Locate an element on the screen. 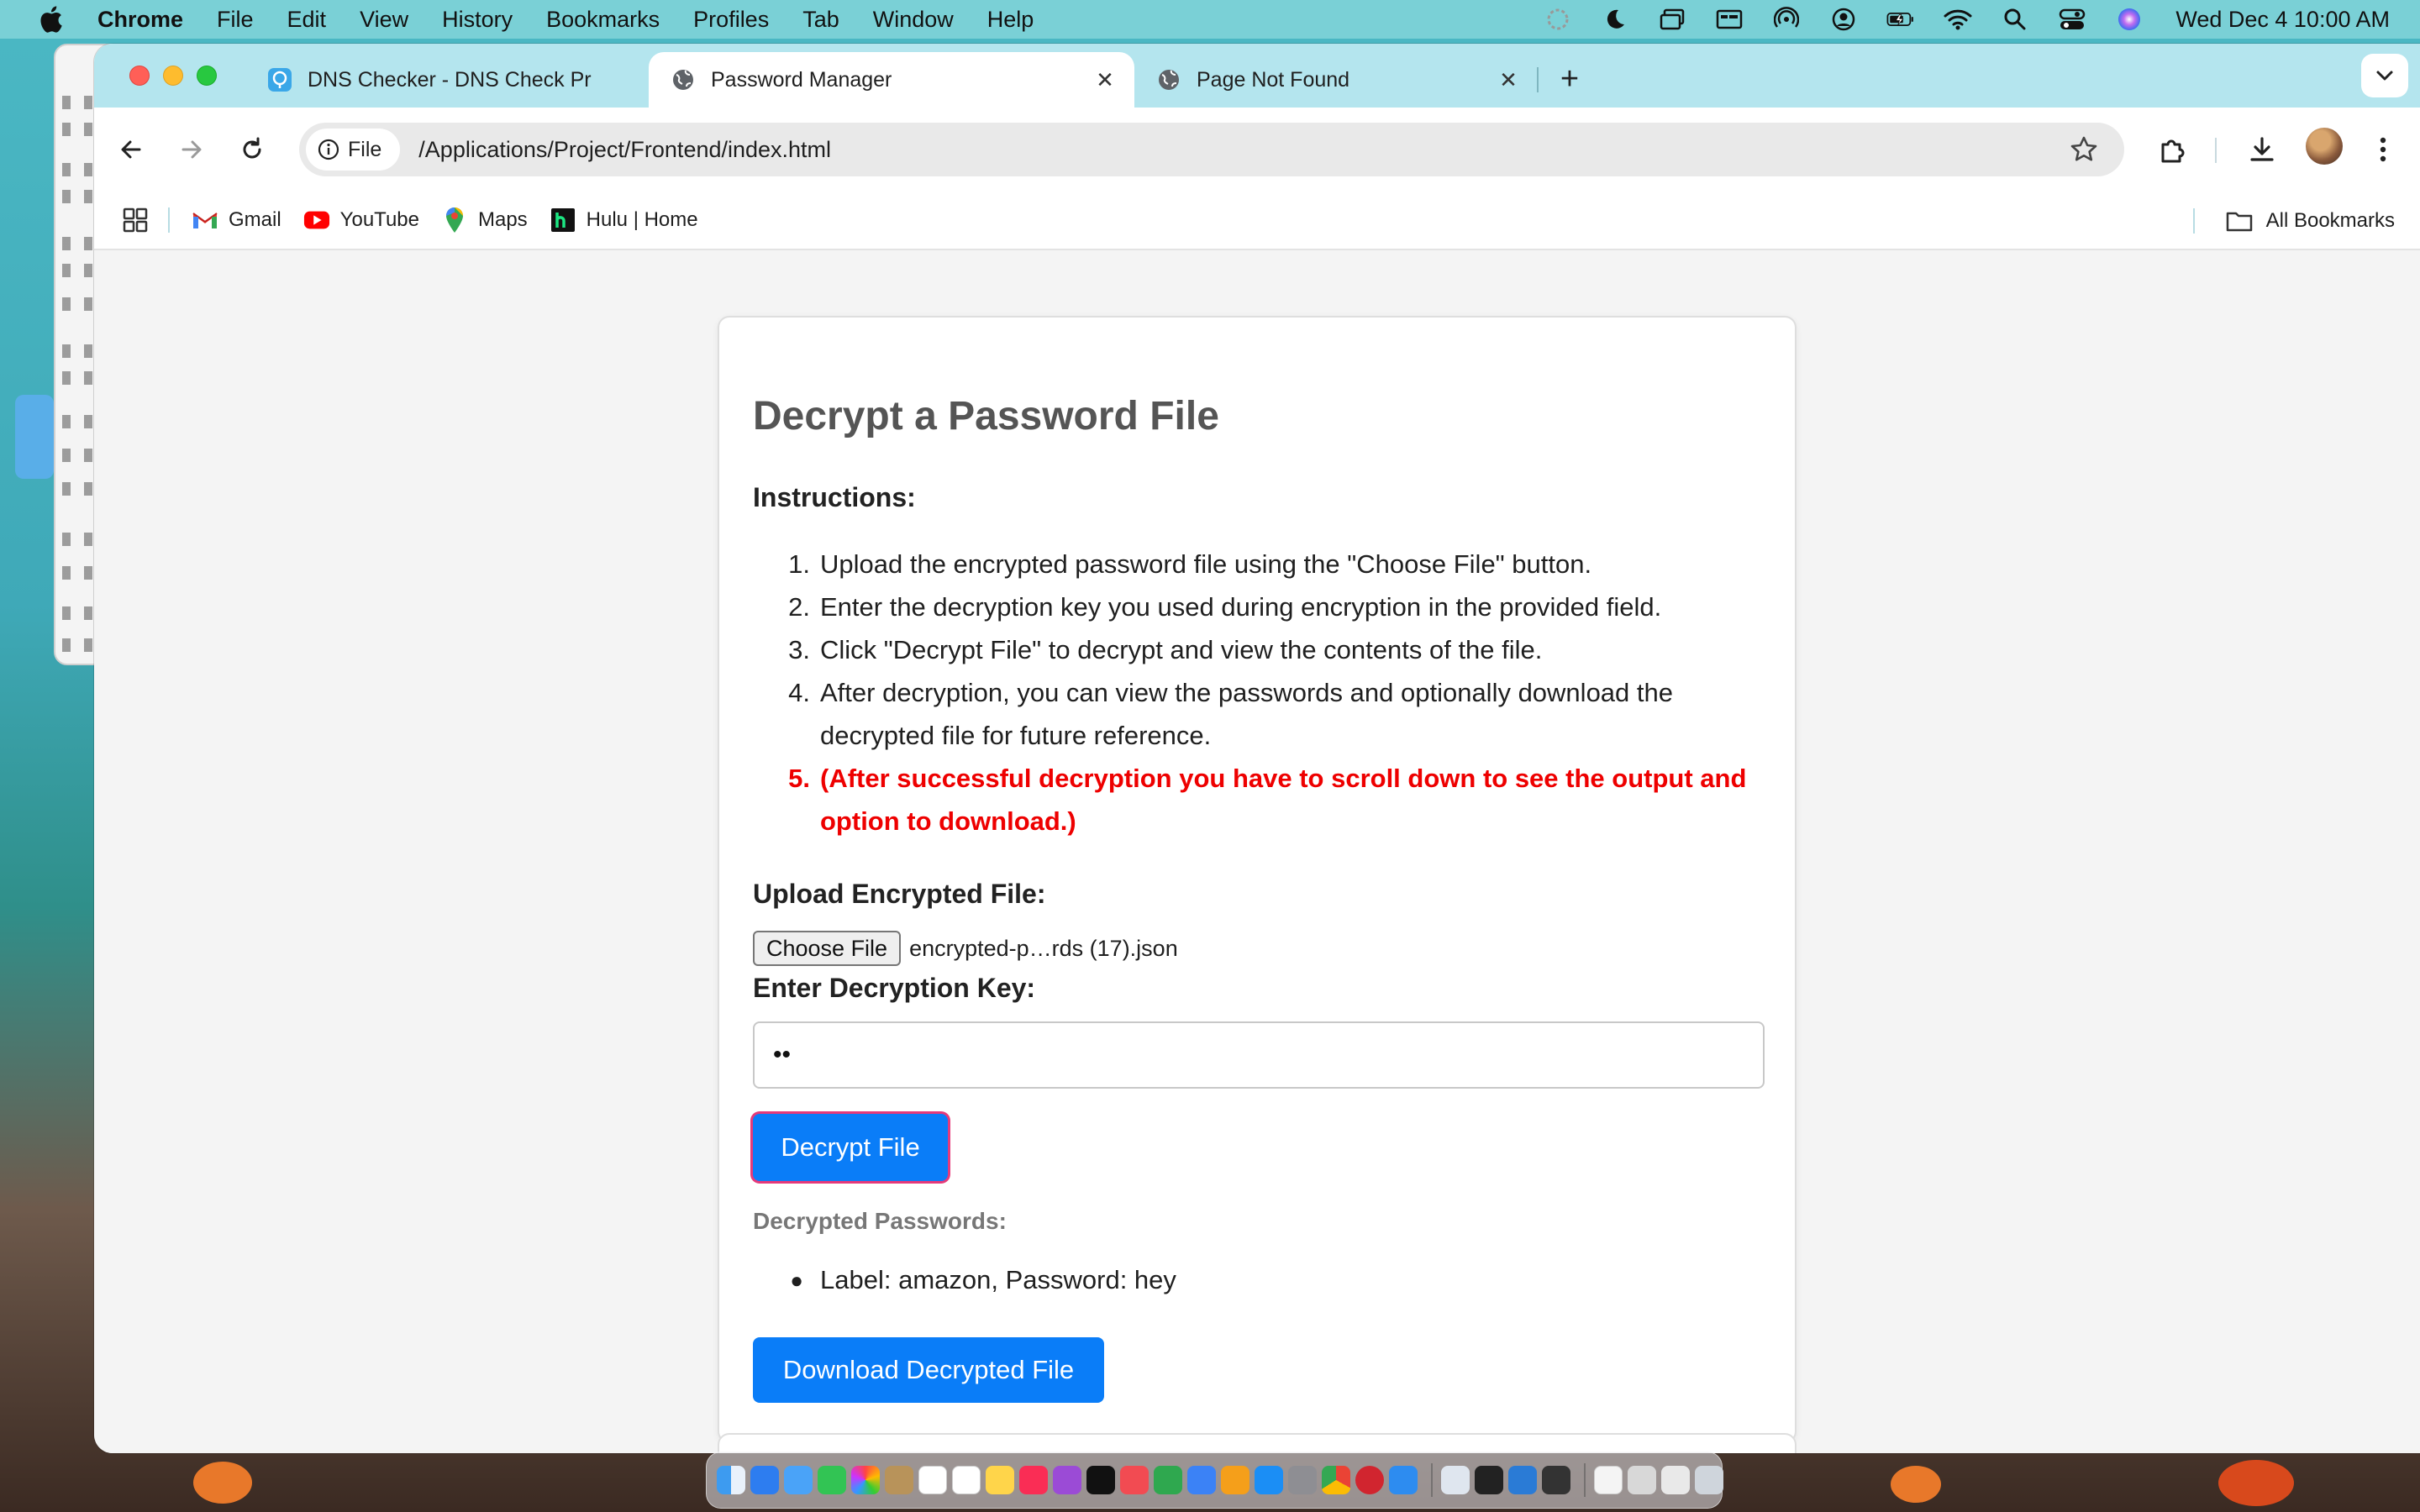 The width and height of the screenshot is (2420, 1512). reminders-icon is located at coordinates (966, 1480).